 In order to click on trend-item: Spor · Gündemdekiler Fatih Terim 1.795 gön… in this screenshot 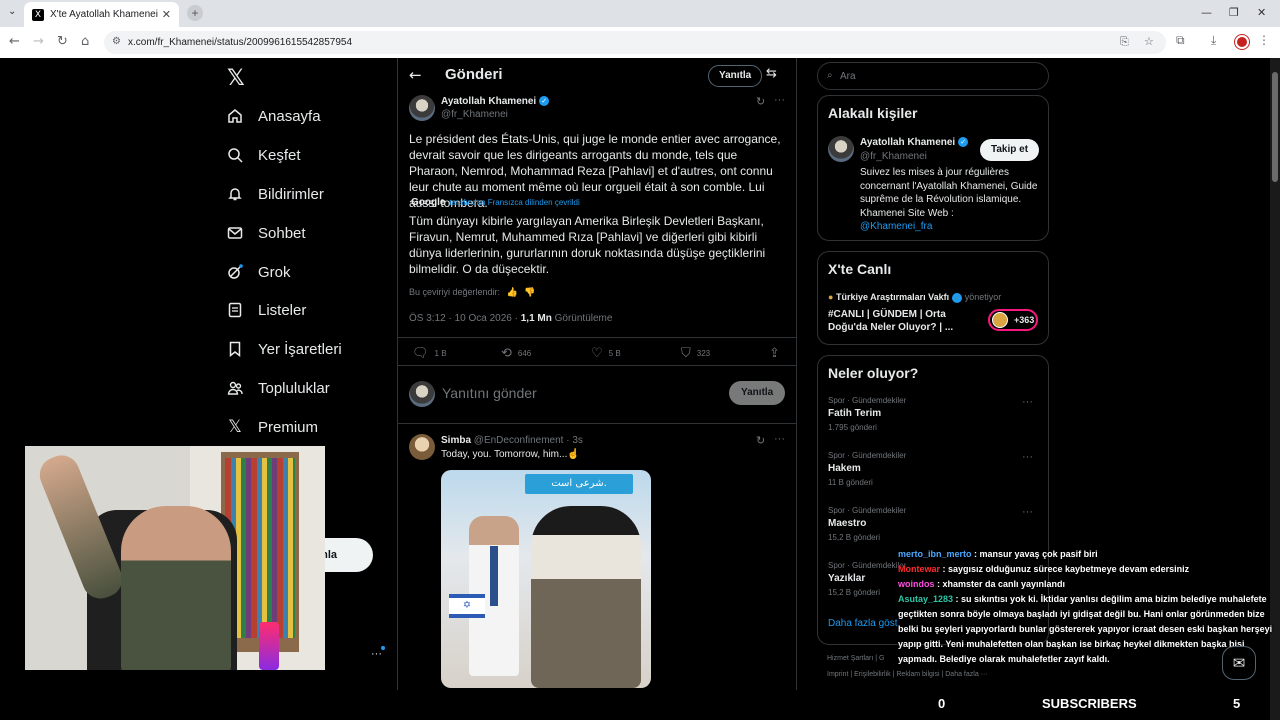, I will do `click(867, 414)`.